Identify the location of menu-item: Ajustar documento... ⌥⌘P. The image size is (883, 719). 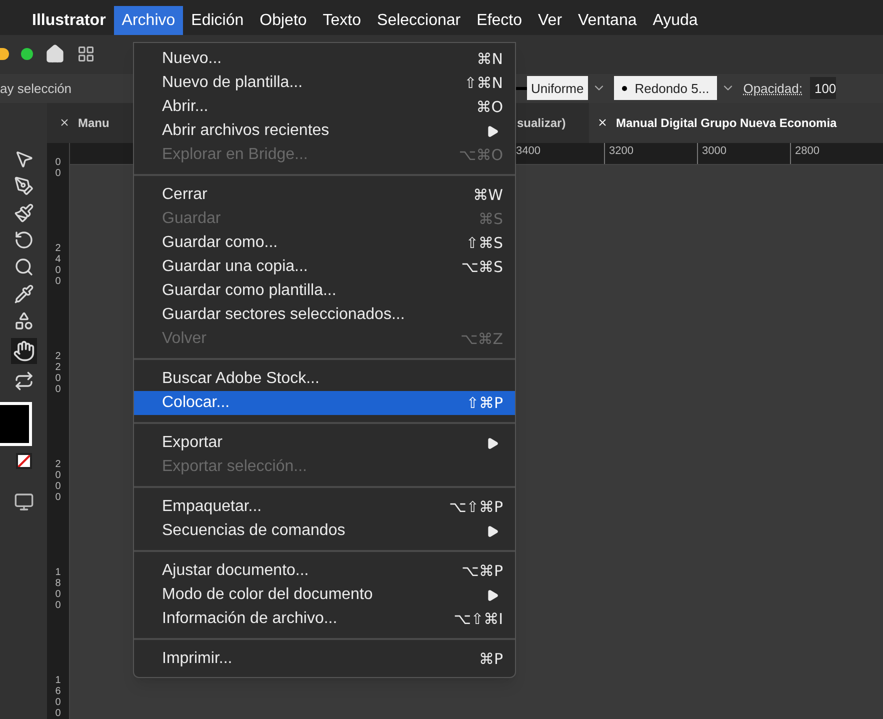
(324, 571).